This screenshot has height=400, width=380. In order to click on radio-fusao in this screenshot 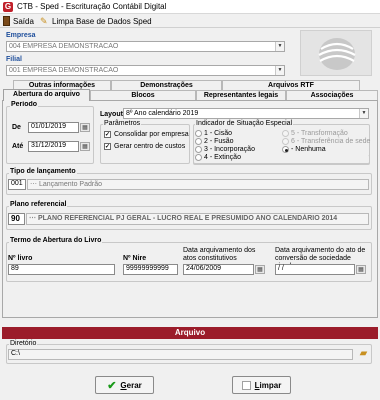, I will do `click(198, 141)`.